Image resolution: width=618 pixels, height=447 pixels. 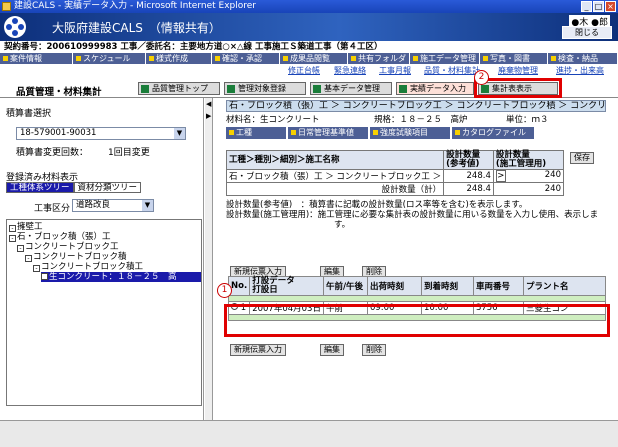 What do you see at coordinates (309, 27) in the screenshot?
I see `app-header: 大阪府建設CALS （情報共有） ●木 ●郎 閉じる` at bounding box center [309, 27].